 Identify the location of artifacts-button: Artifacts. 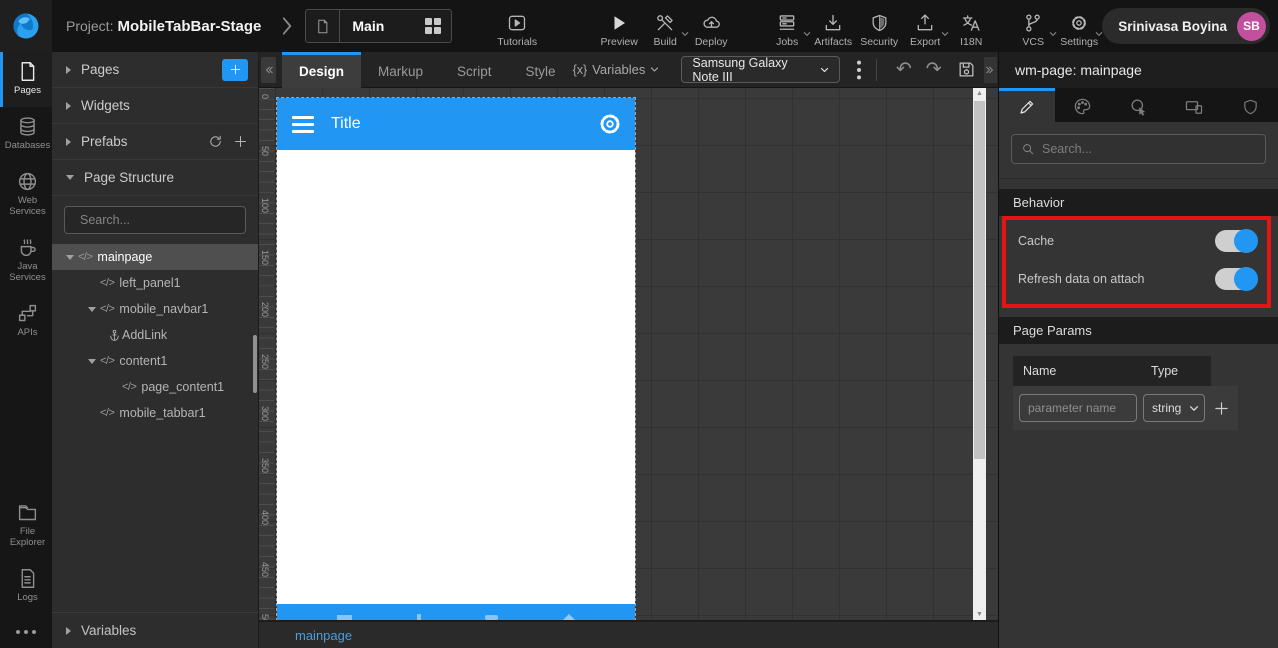
(833, 26).